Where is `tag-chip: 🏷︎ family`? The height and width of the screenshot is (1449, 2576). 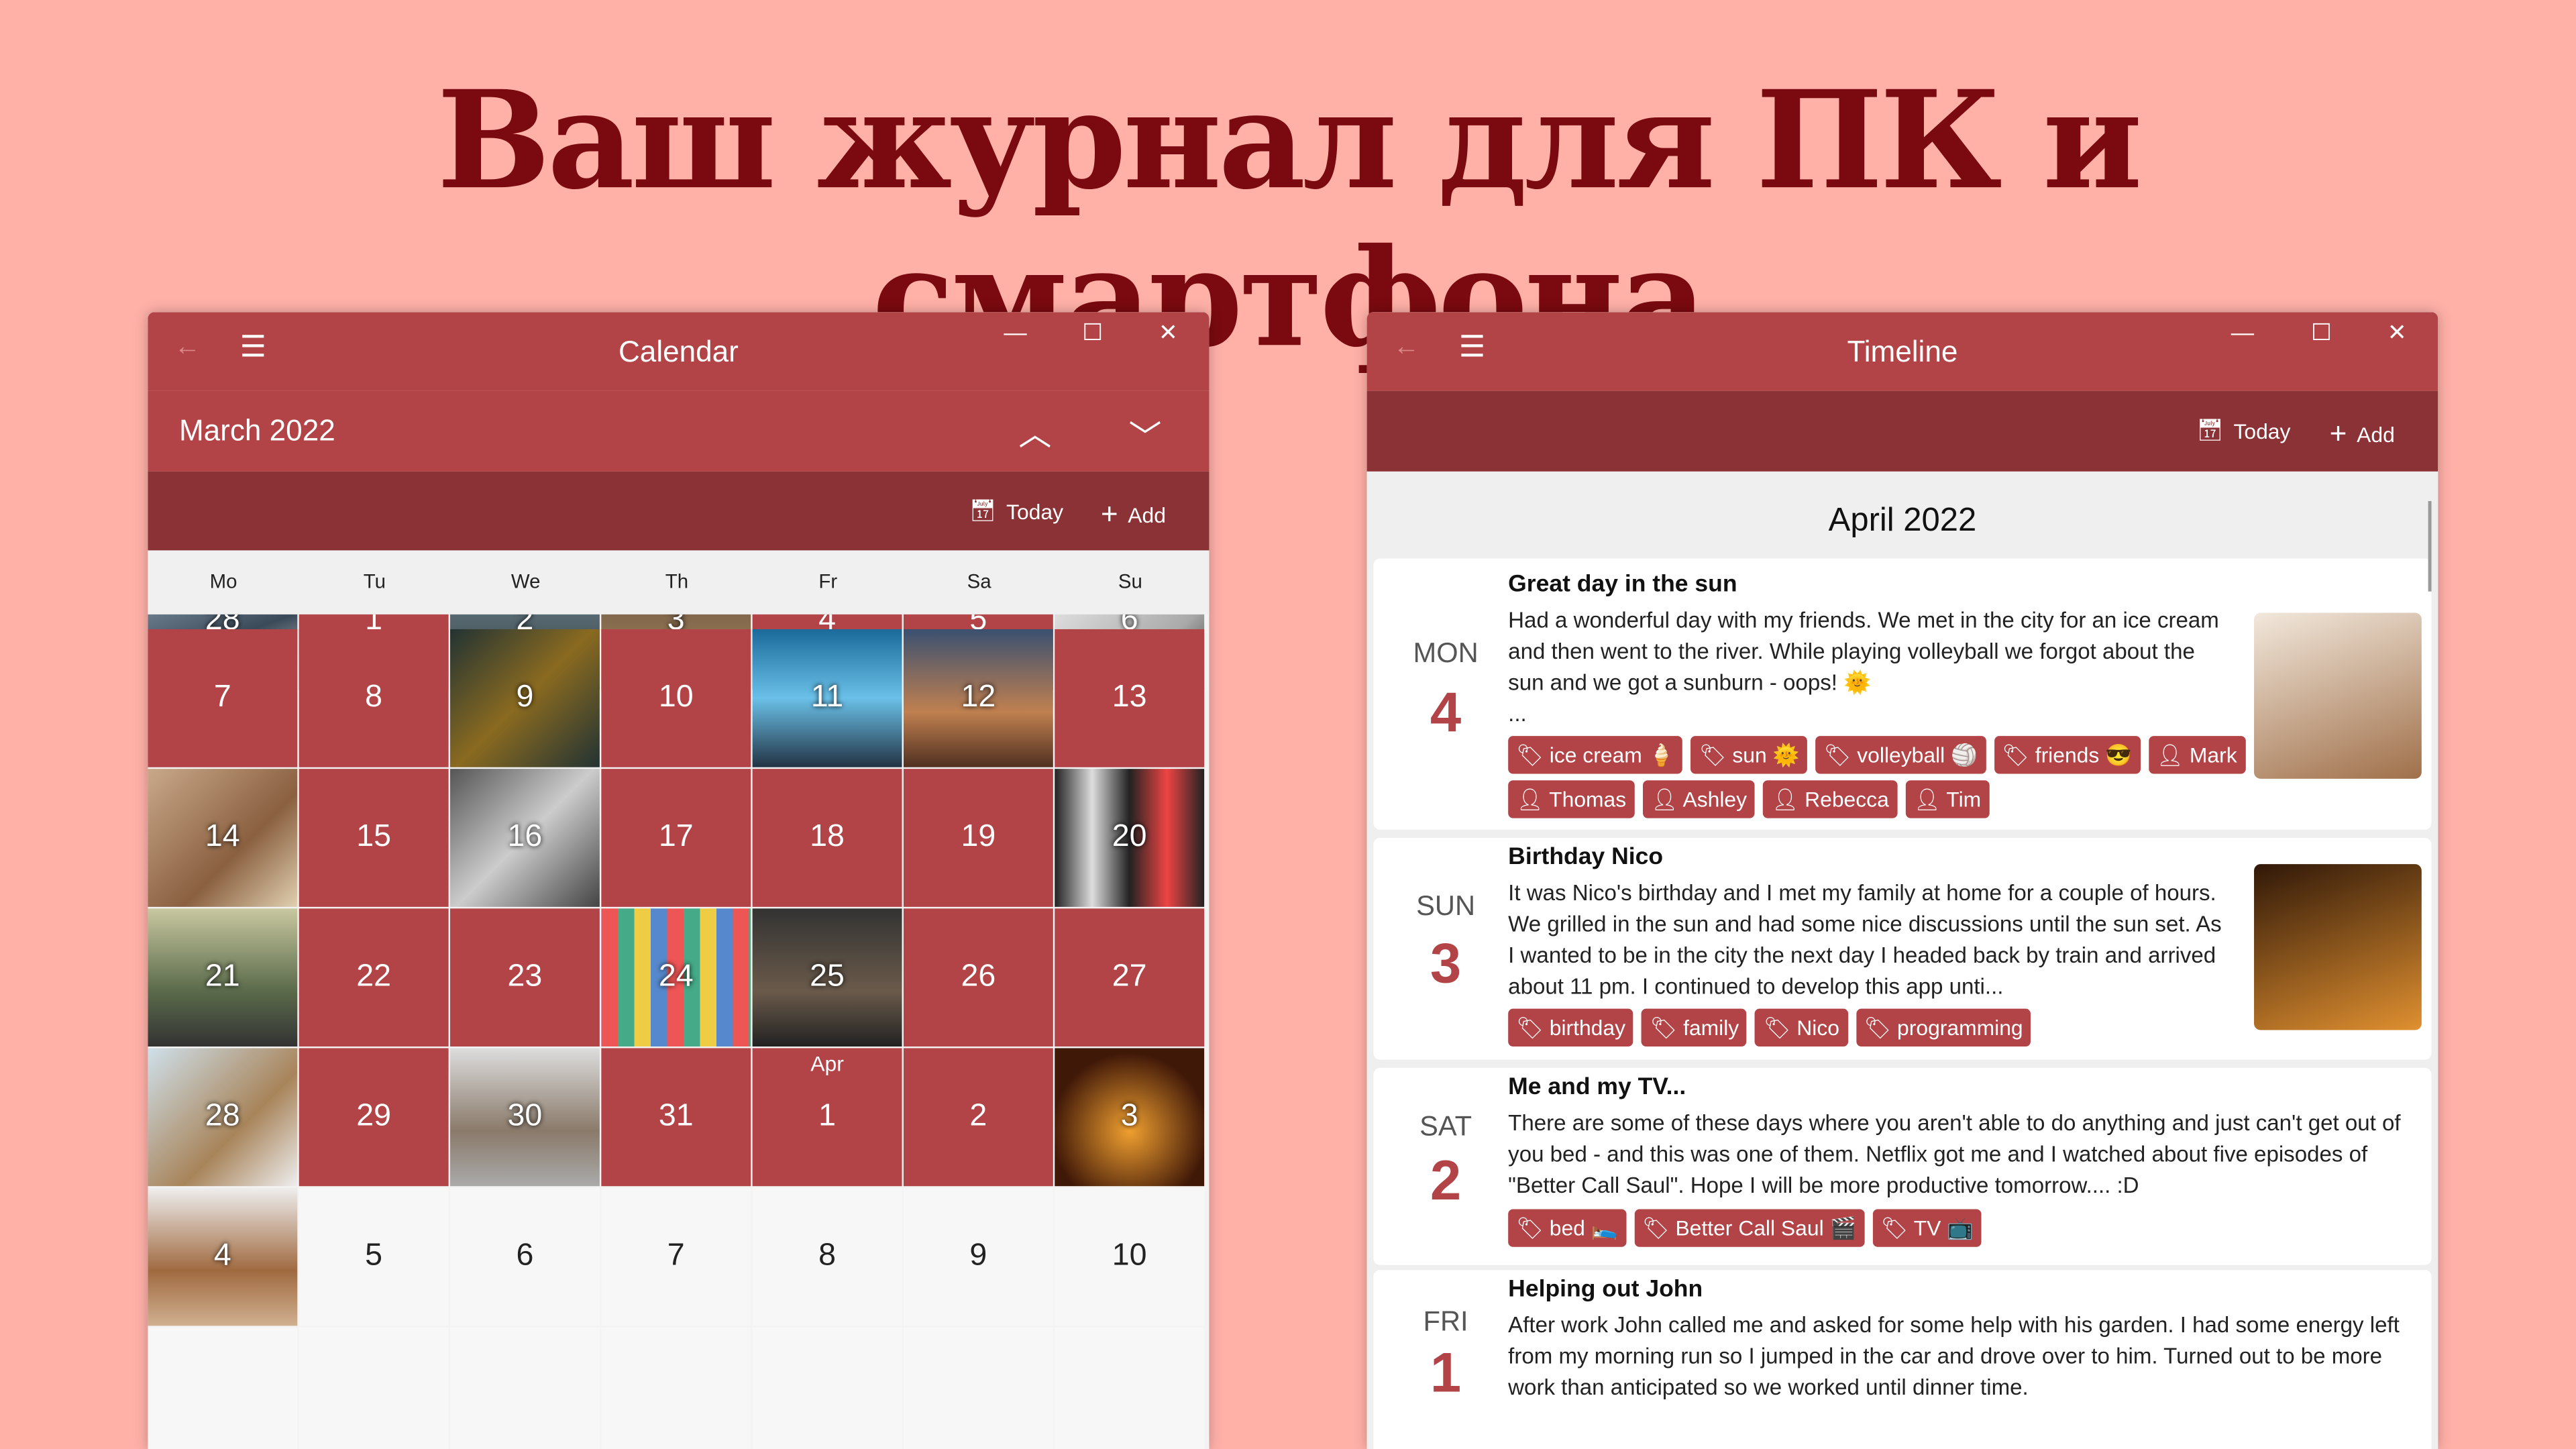
tag-chip: 🏷︎ family is located at coordinates (1695, 1027).